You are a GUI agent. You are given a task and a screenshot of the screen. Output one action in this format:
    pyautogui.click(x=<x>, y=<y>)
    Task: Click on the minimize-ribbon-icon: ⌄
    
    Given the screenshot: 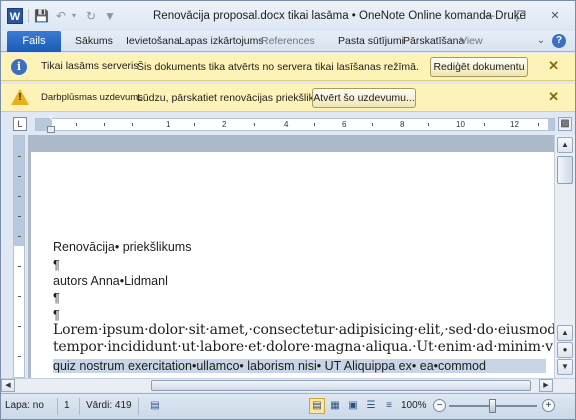 What is the action you would take?
    pyautogui.click(x=541, y=41)
    